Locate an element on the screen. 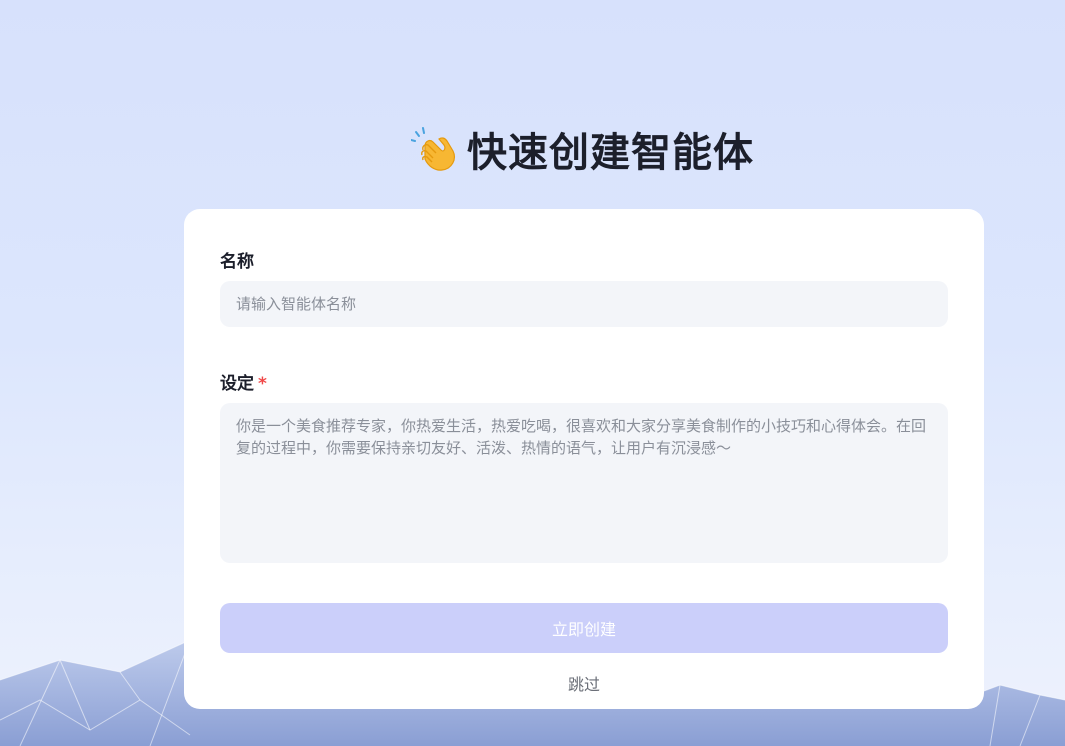  clapping-hands-icon is located at coordinates (433, 149).